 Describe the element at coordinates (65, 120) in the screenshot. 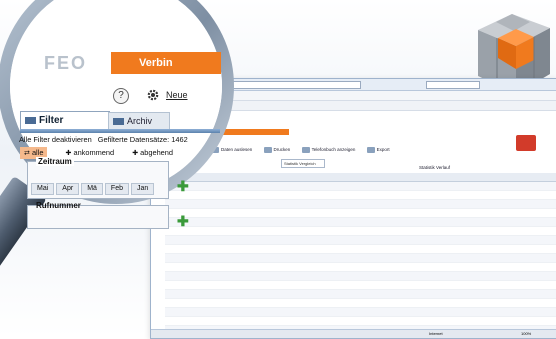

I see `tab-filter: Filter` at that location.